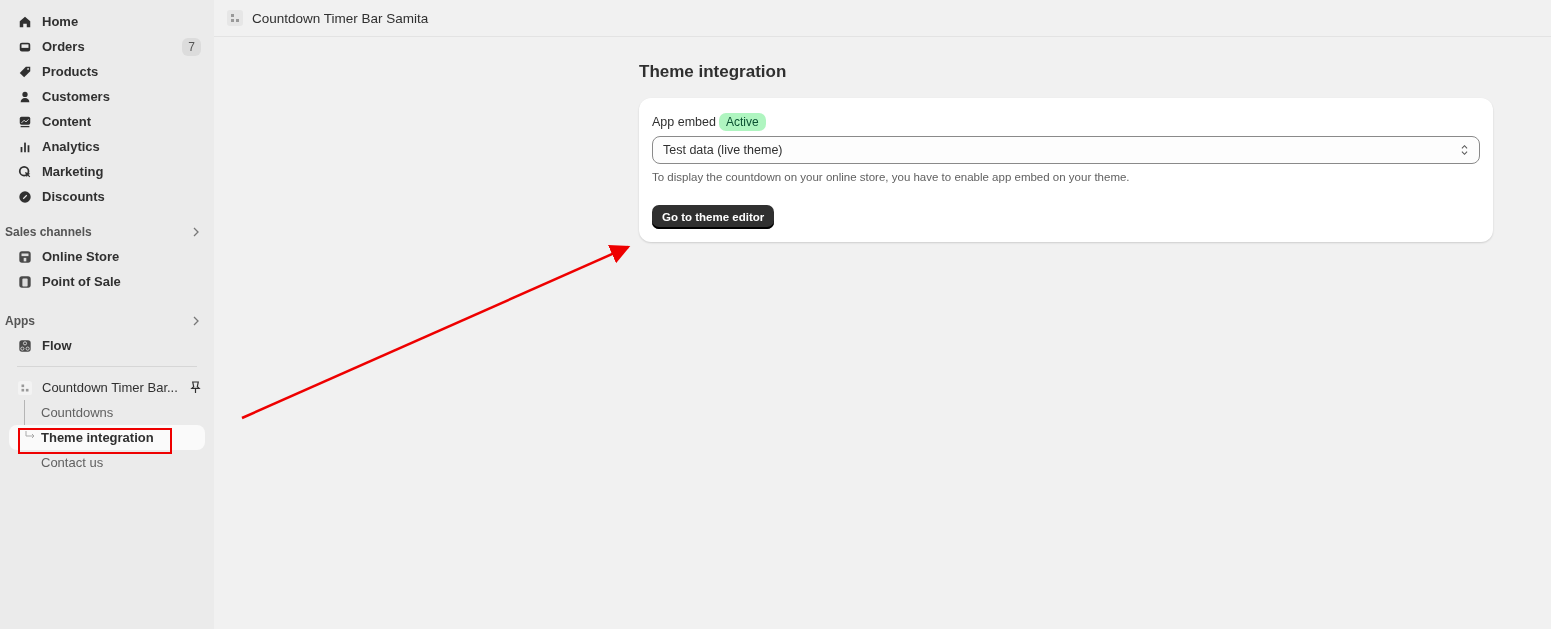  What do you see at coordinates (107, 437) in the screenshot?
I see `sub-nav-item: Theme integration` at bounding box center [107, 437].